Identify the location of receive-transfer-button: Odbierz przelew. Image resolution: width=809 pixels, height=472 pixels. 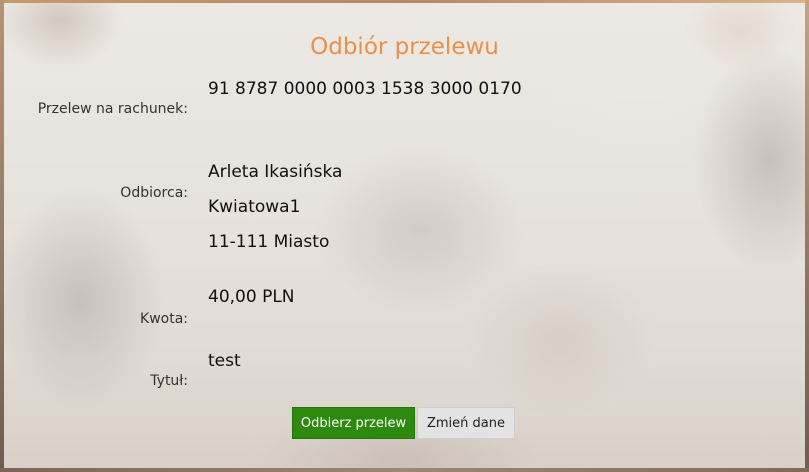
(353, 423).